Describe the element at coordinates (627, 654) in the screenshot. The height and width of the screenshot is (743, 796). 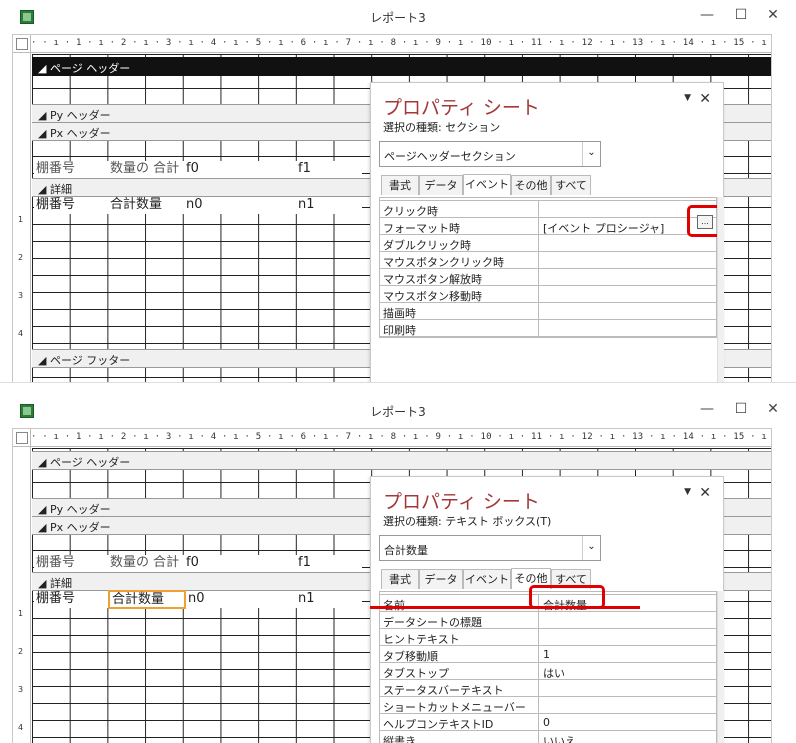
I see `property-value-cell: 1` at that location.